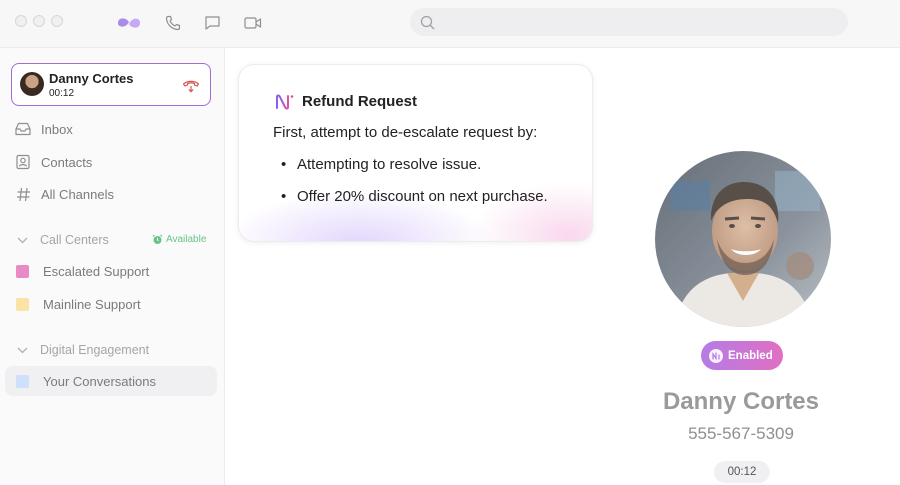 This screenshot has height=485, width=900. I want to click on active-call-card: Danny Cortes 00:12, so click(111, 84).